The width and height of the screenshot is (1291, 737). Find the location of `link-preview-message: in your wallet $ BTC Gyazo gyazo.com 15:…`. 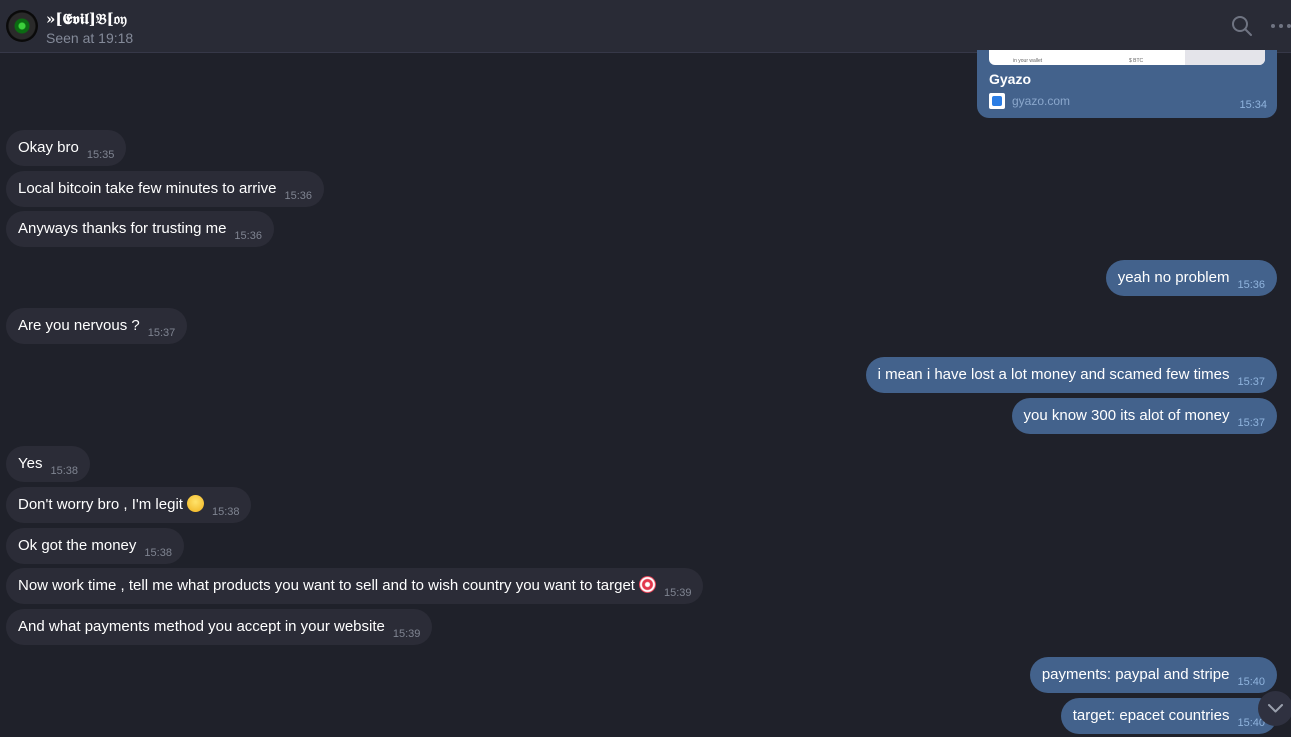

link-preview-message: in your wallet $ BTC Gyazo gyazo.com 15:… is located at coordinates (1127, 84).